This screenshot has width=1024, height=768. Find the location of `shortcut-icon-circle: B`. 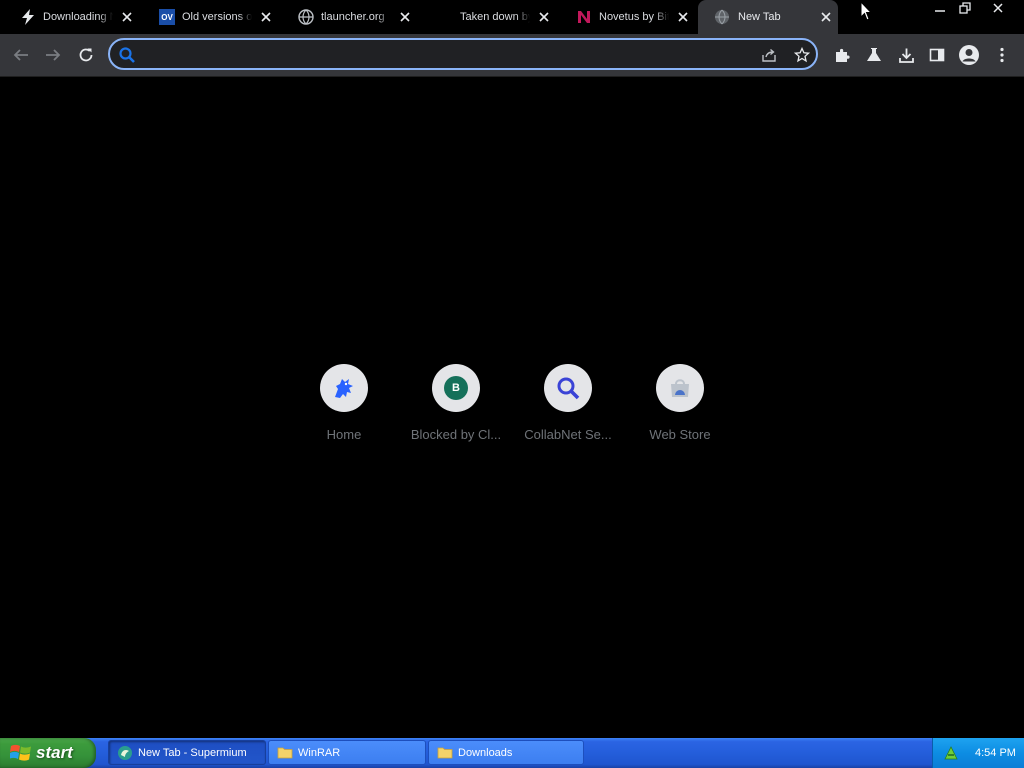

shortcut-icon-circle: B is located at coordinates (456, 388).